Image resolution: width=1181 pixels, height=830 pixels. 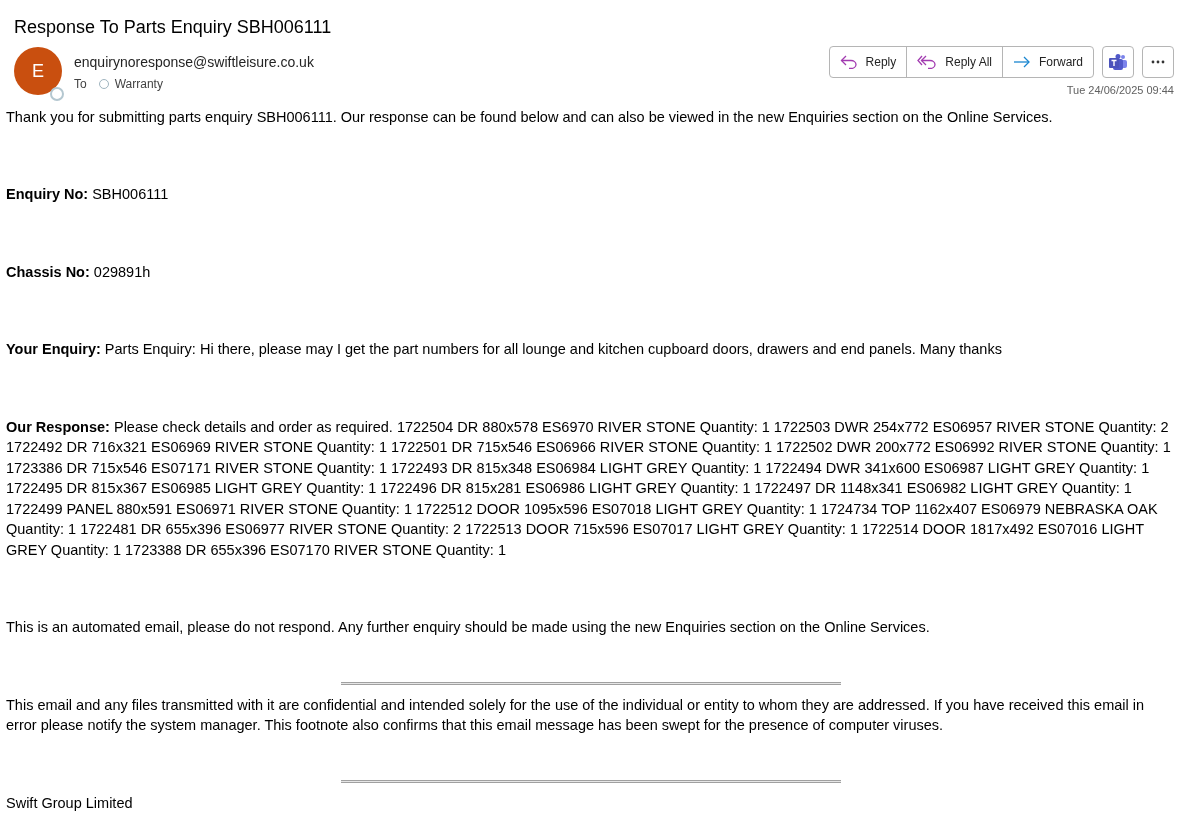 I want to click on body-paragraph: Enquiry No: SBH006111, so click(x=88, y=194).